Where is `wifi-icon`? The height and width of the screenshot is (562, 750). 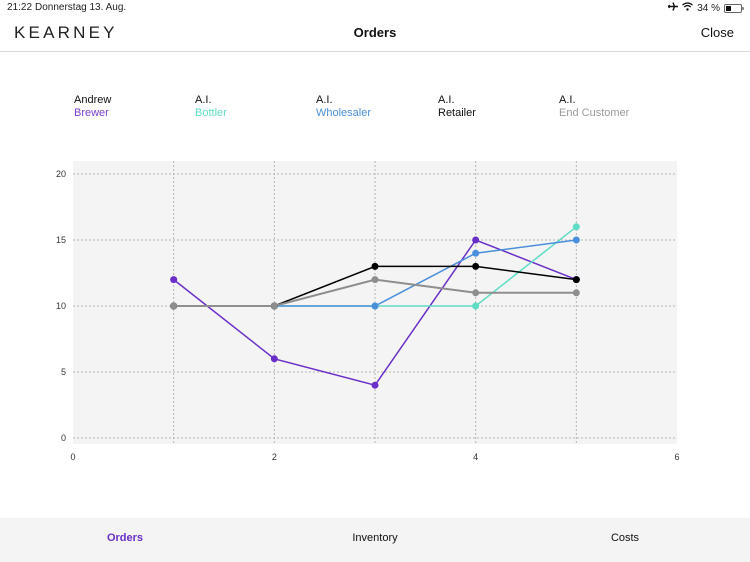 wifi-icon is located at coordinates (688, 8).